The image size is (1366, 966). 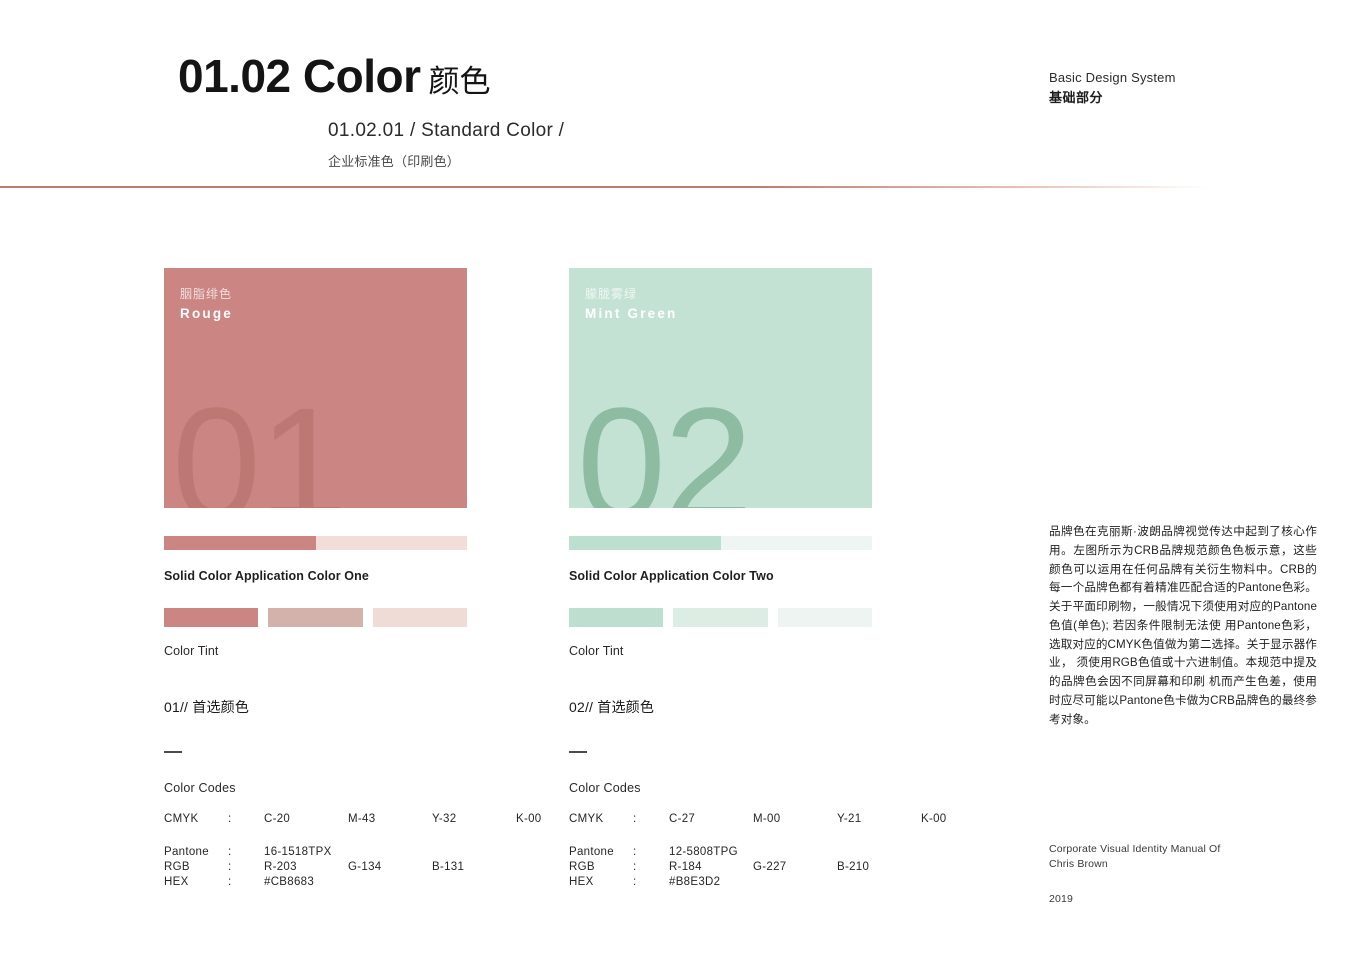 What do you see at coordinates (1135, 849) in the screenshot?
I see `footer-manual-title: Corporate Visual Identity Manual Of` at bounding box center [1135, 849].